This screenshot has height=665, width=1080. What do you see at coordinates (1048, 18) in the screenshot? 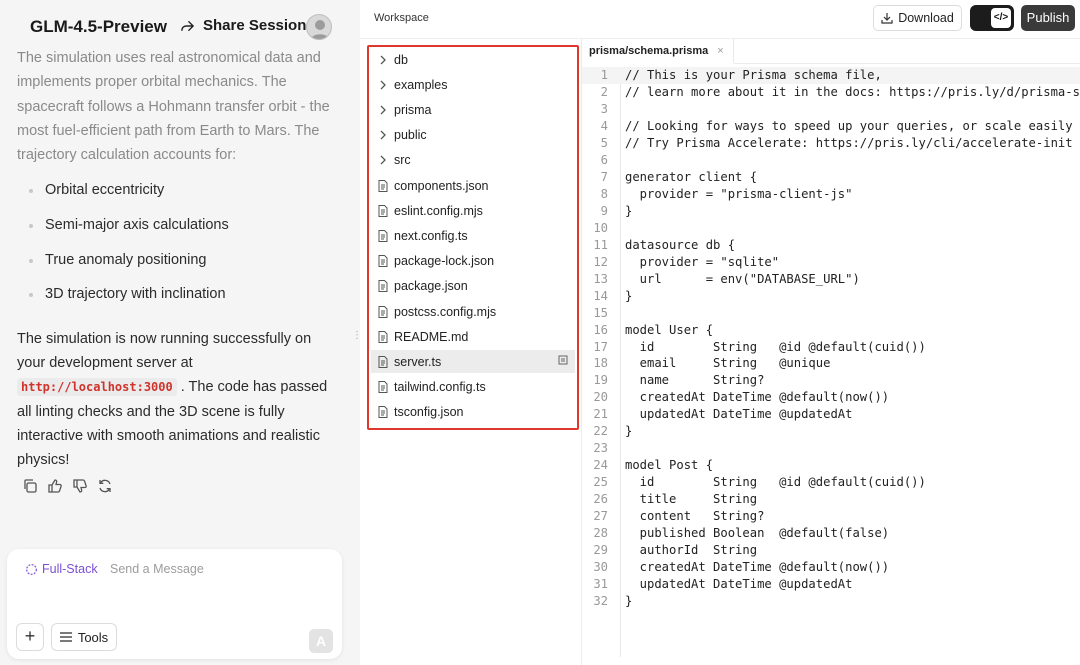
I see `publish-button: Publish` at bounding box center [1048, 18].